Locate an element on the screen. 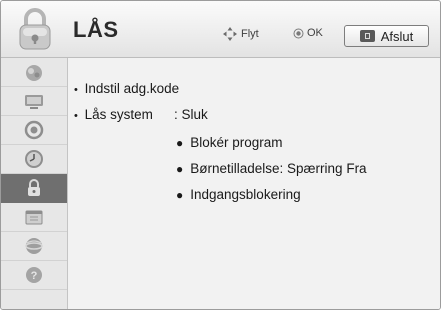 The image size is (441, 310). sidebar-item-picture is located at coordinates (34, 72).